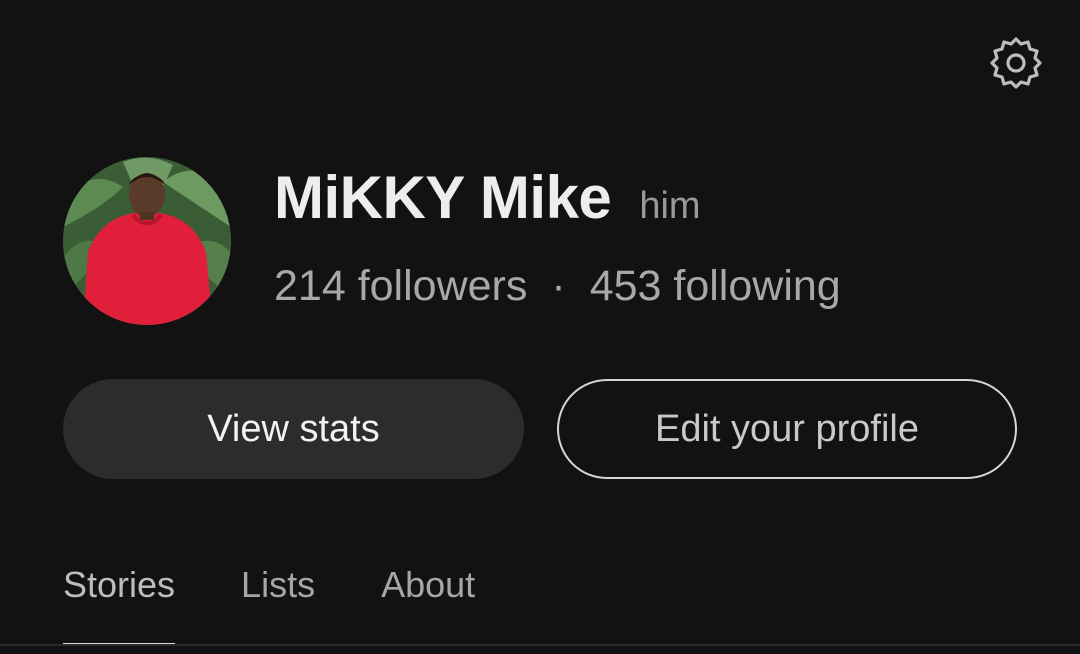  What do you see at coordinates (670, 206) in the screenshot?
I see `profile-pronoun: him` at bounding box center [670, 206].